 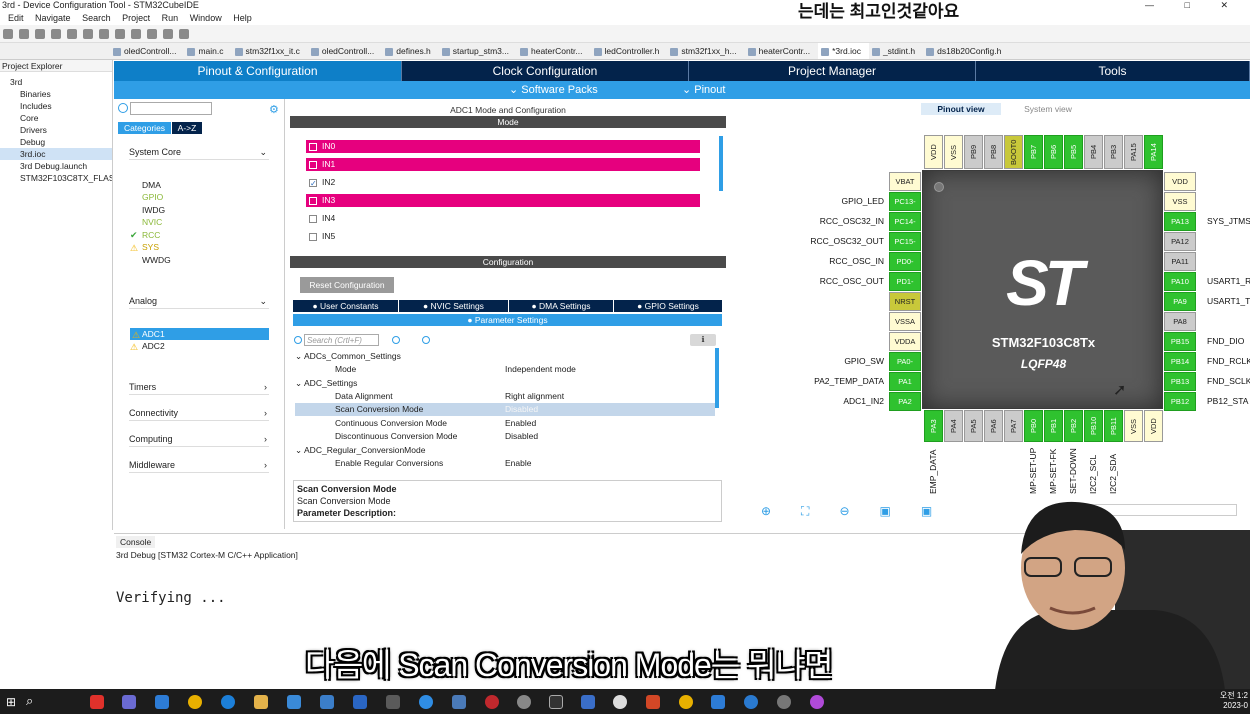 What do you see at coordinates (187, 128) in the screenshot?
I see `tab-a-z: A->Z` at bounding box center [187, 128].